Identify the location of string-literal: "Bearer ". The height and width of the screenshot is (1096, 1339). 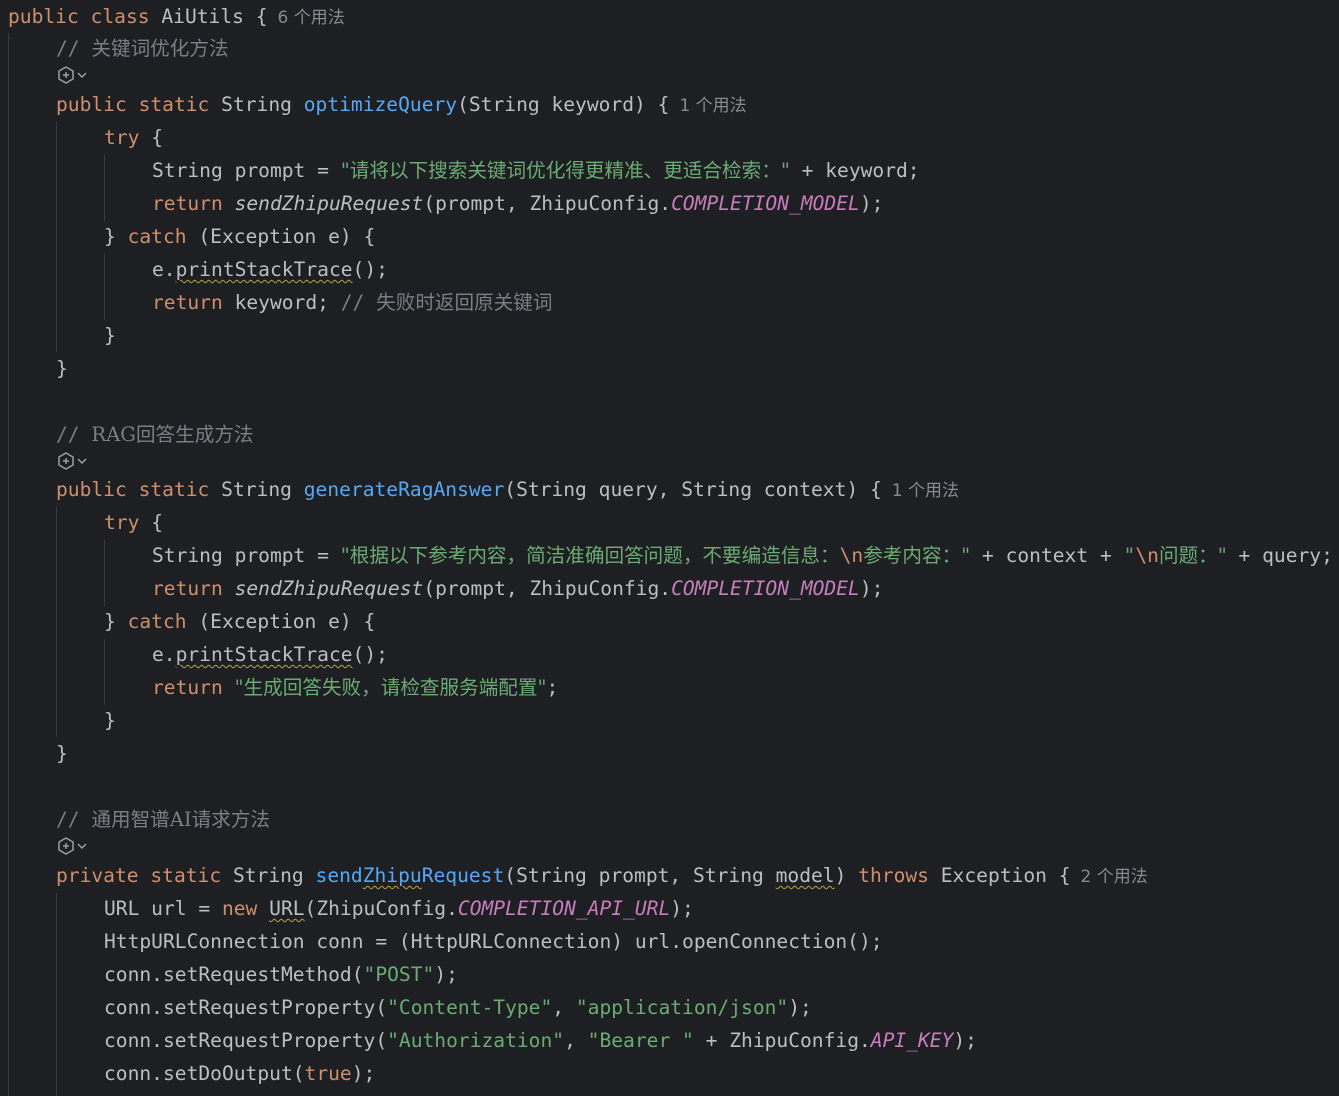
(640, 1040).